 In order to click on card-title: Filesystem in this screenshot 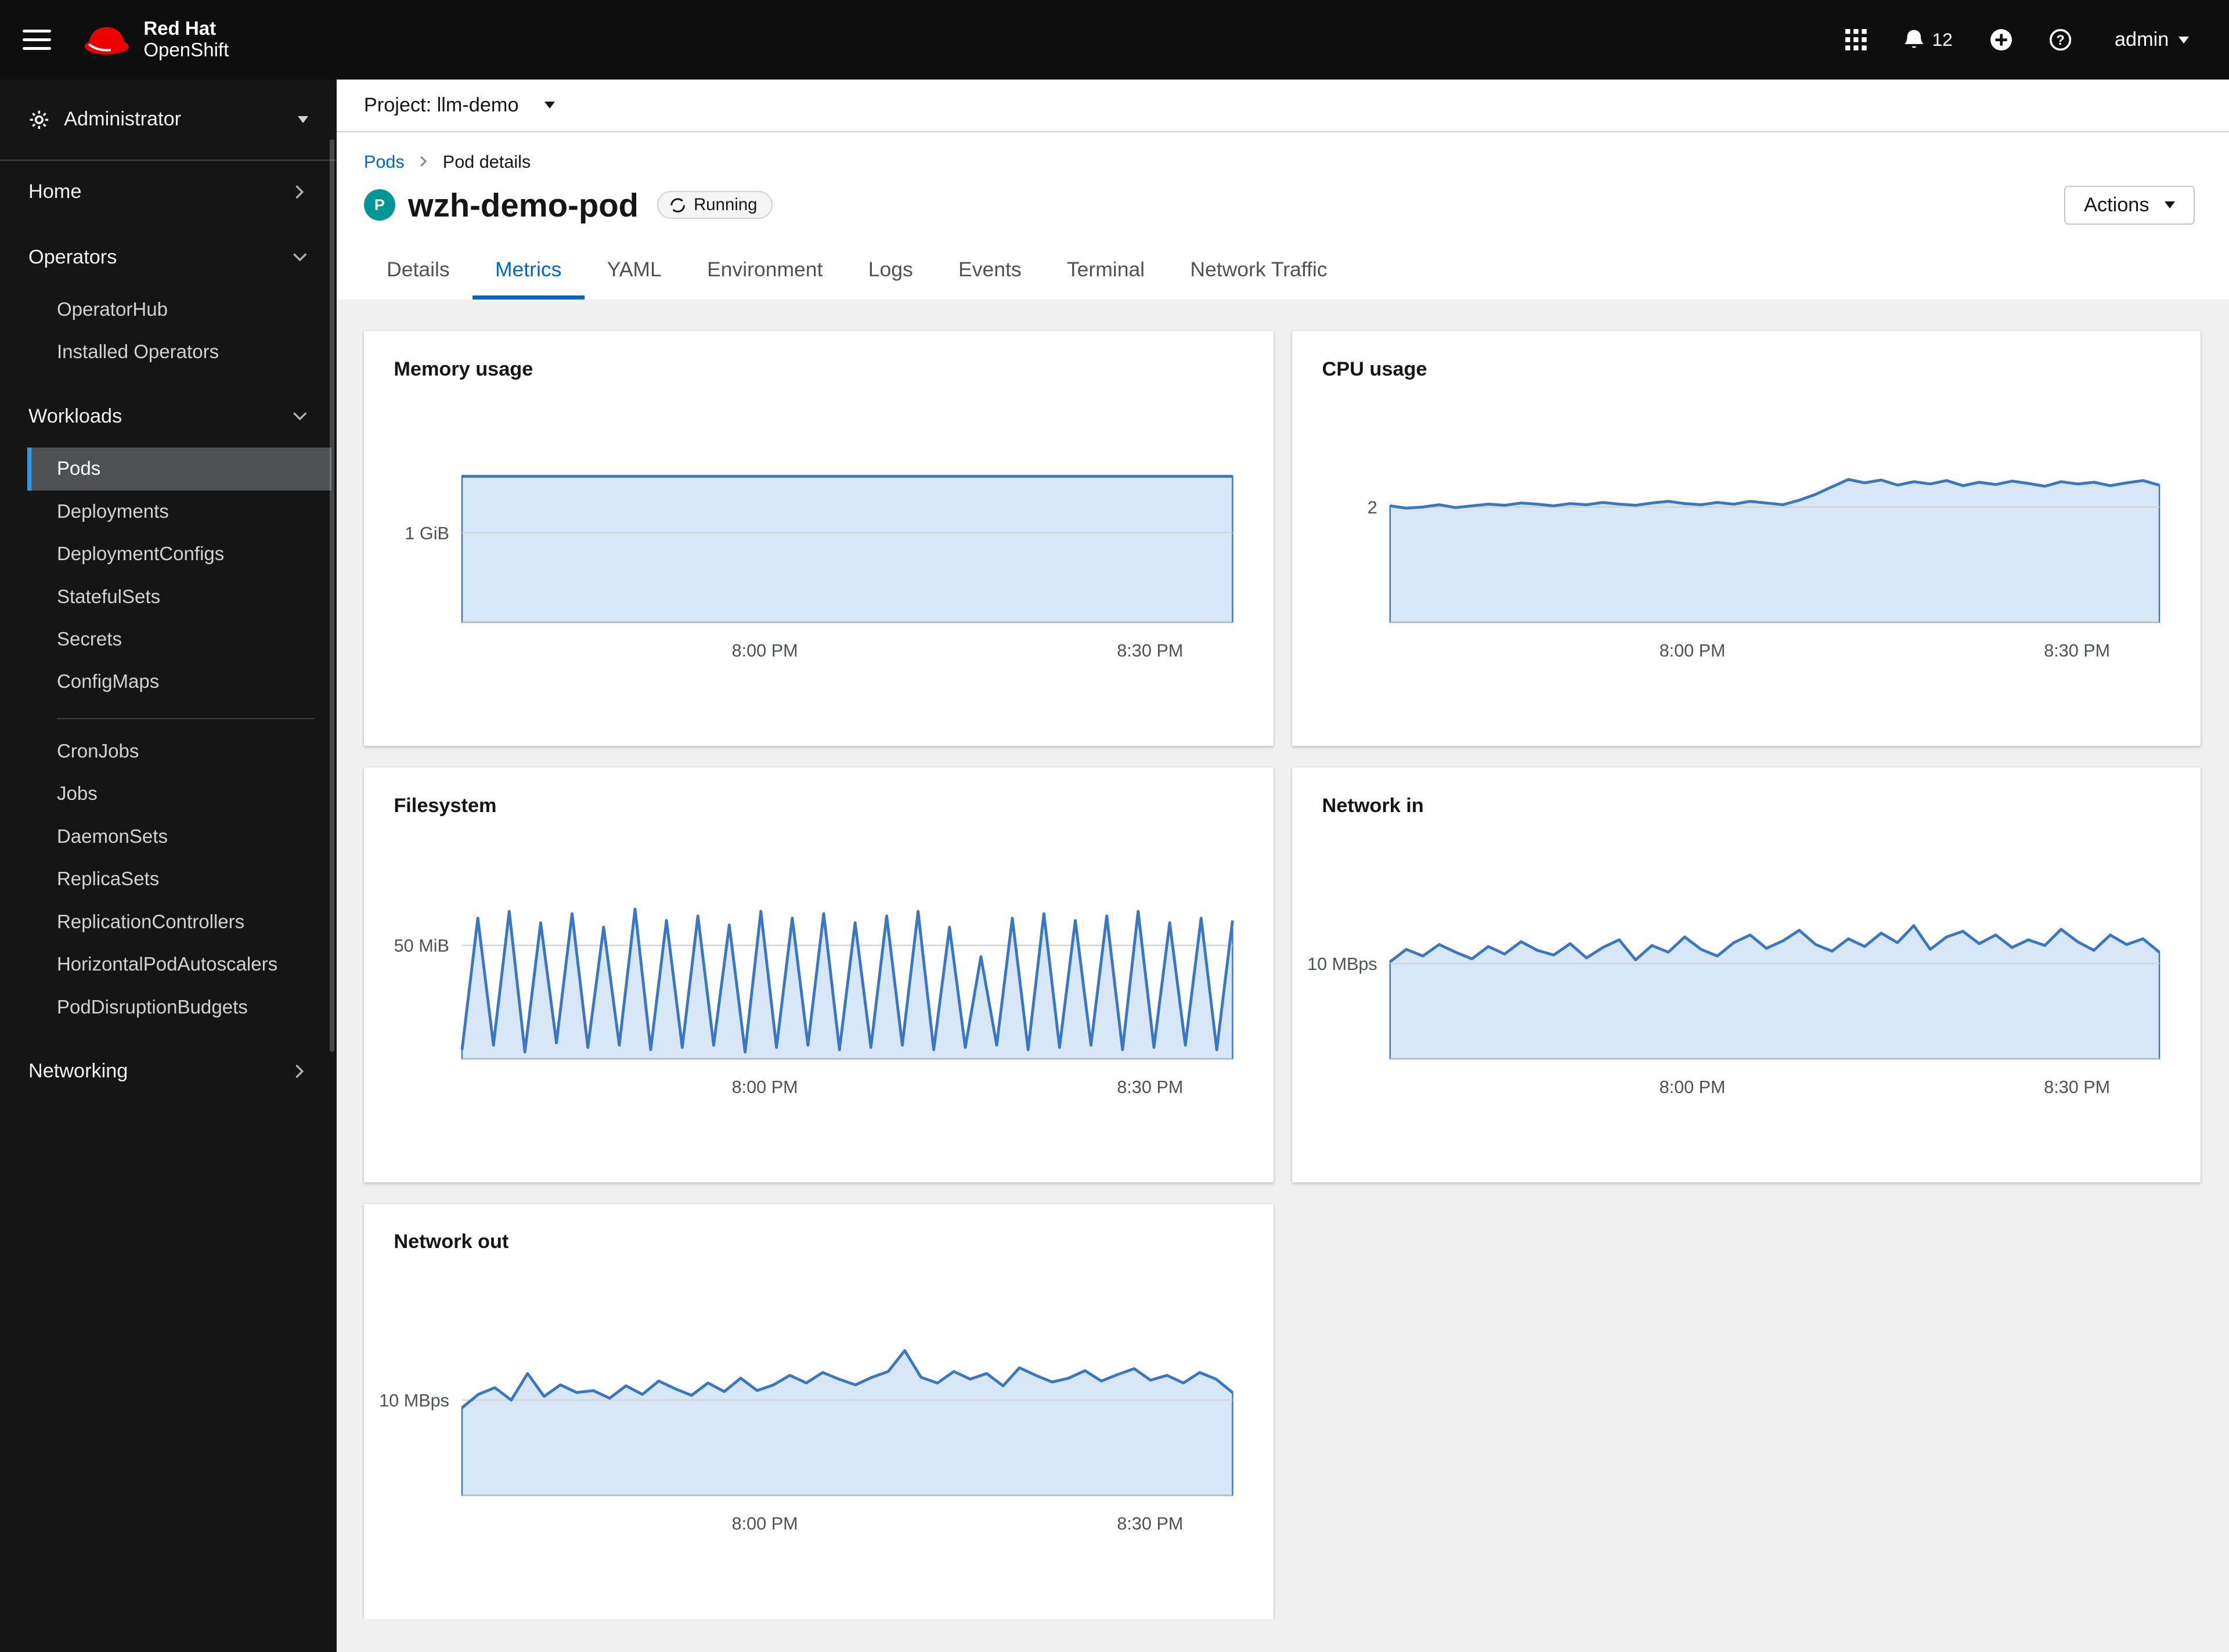, I will do `click(445, 805)`.